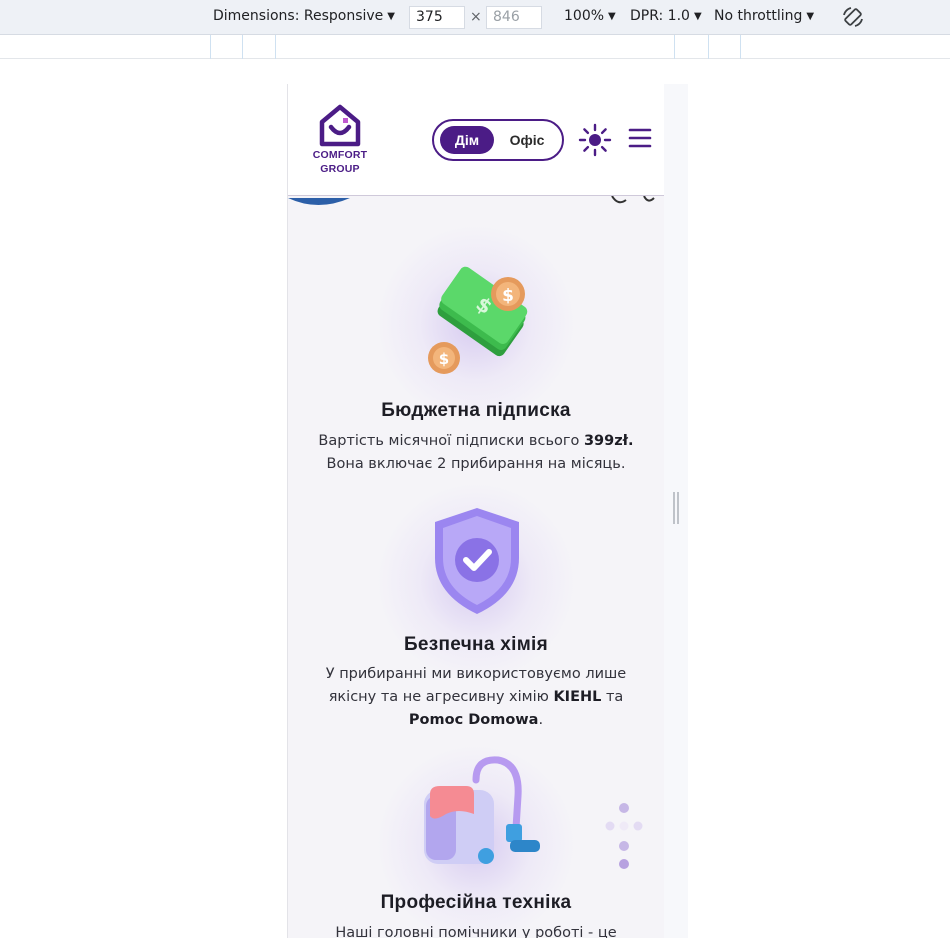  Describe the element at coordinates (437, 17) in the screenshot. I see `width-input: 375` at that location.